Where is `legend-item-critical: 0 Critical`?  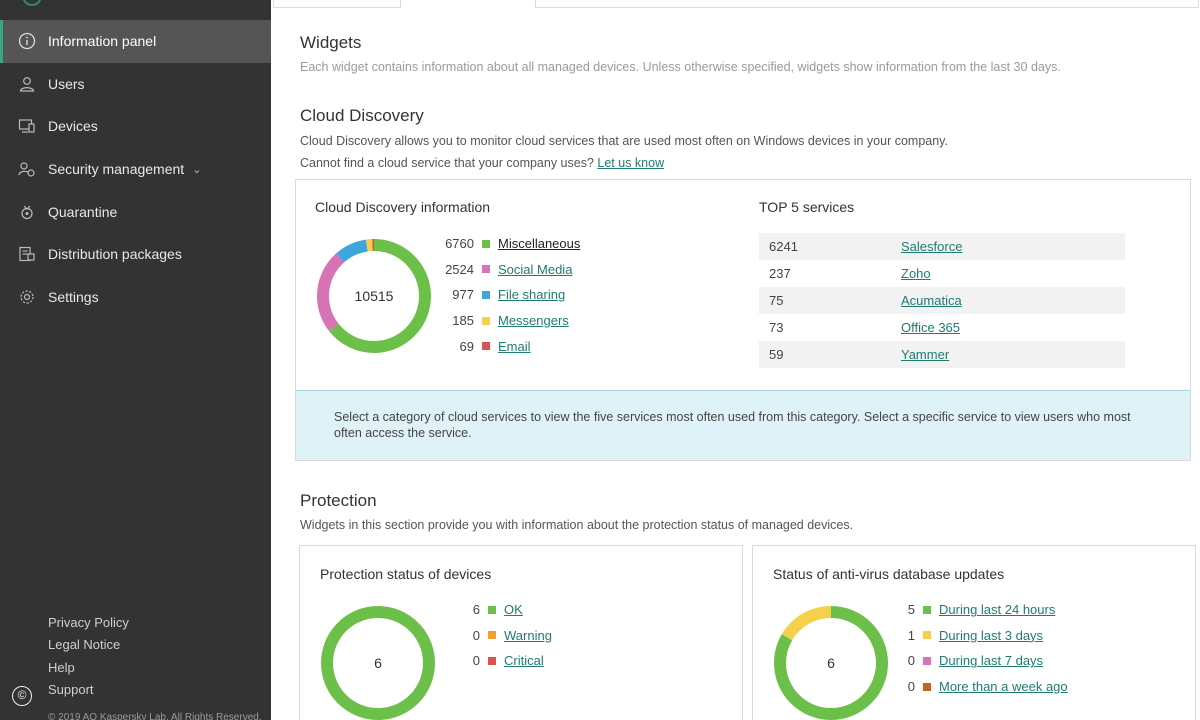 legend-item-critical: 0 Critical is located at coordinates (497, 661).